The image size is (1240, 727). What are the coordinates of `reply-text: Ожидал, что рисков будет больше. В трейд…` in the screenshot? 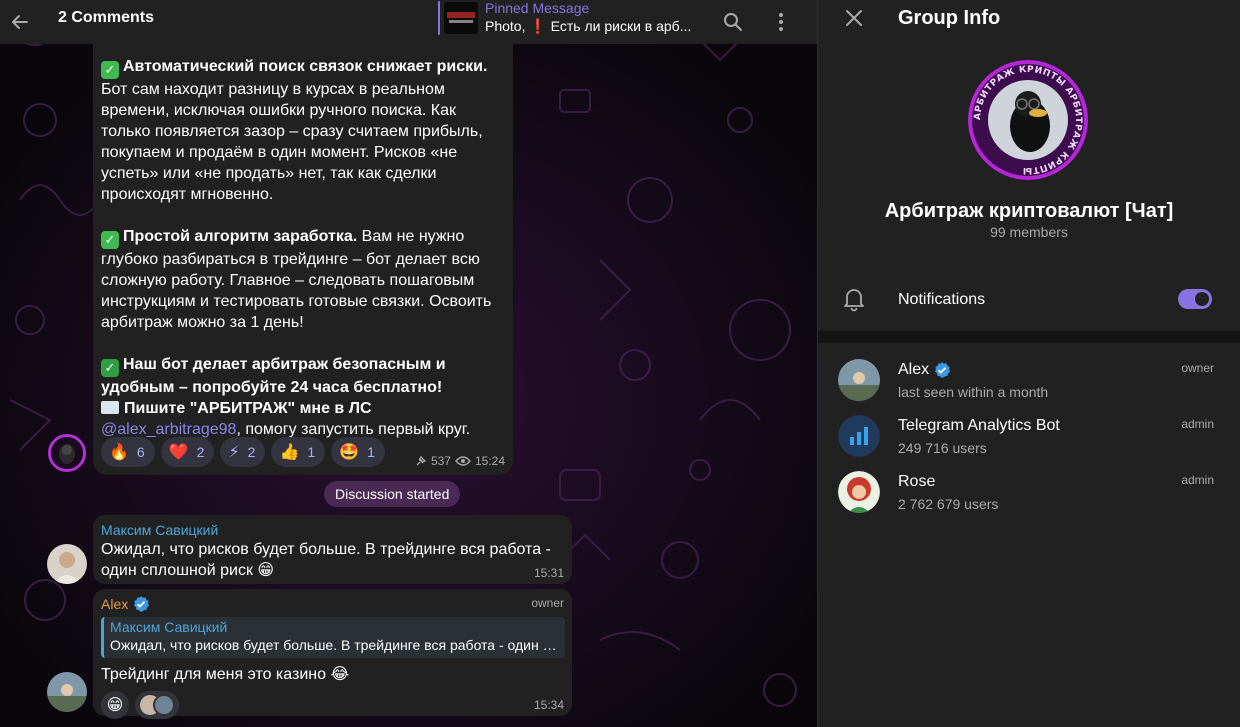 It's located at (334, 645).